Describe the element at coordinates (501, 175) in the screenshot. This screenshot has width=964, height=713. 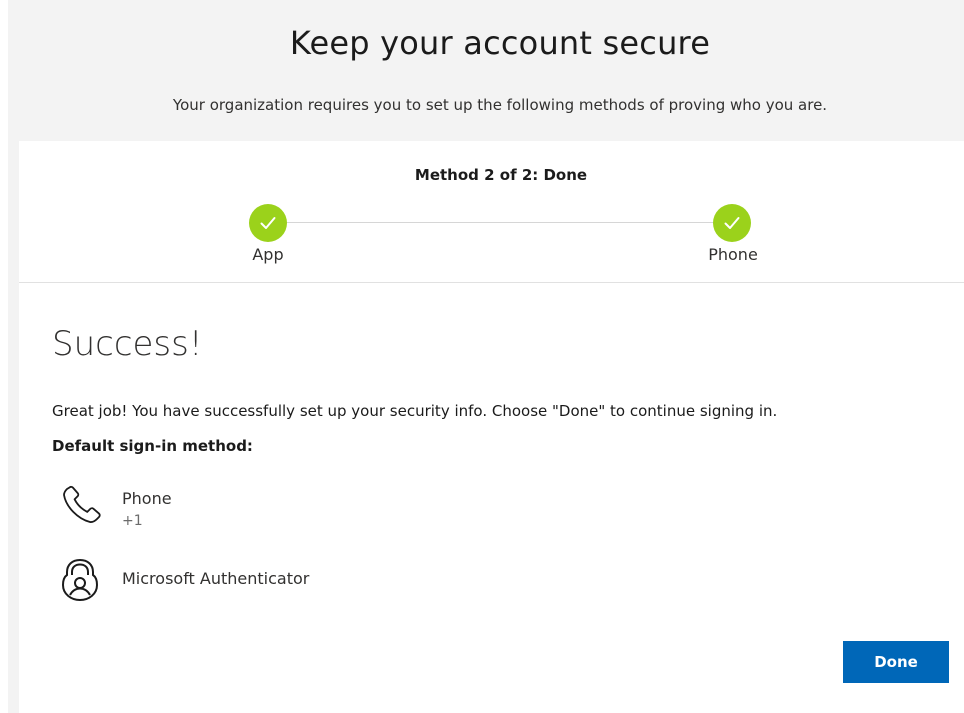
I see `method-progress-label: Method 2 of 2: Done` at that location.